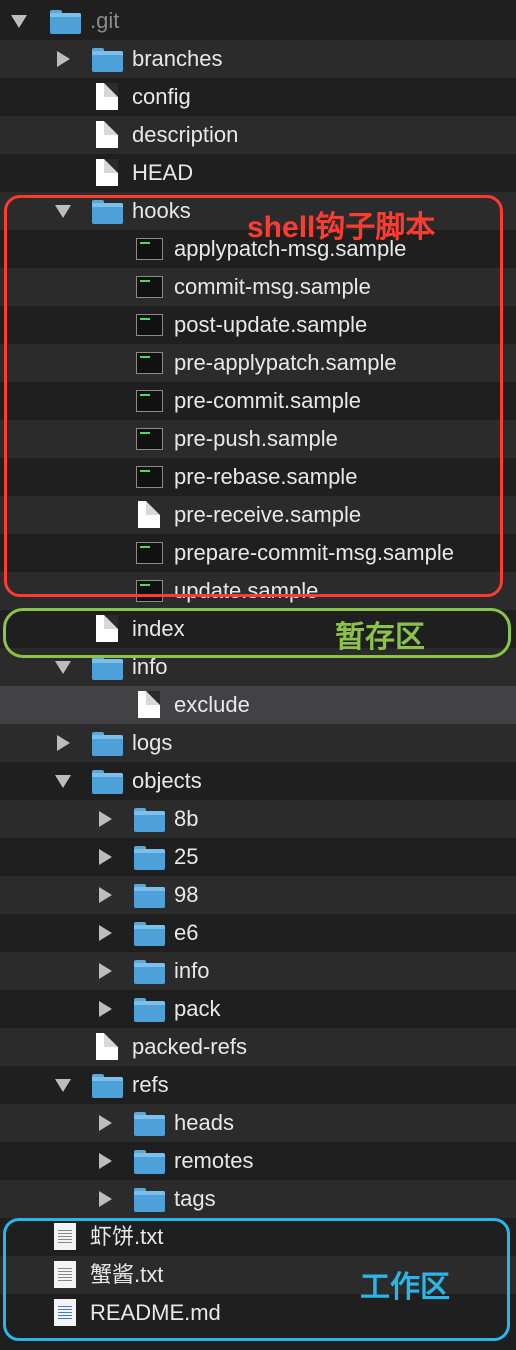 This screenshot has height=1350, width=516. Describe the element at coordinates (258, 1047) in the screenshot. I see `tree-row-packed-refs: packed-refs` at that location.